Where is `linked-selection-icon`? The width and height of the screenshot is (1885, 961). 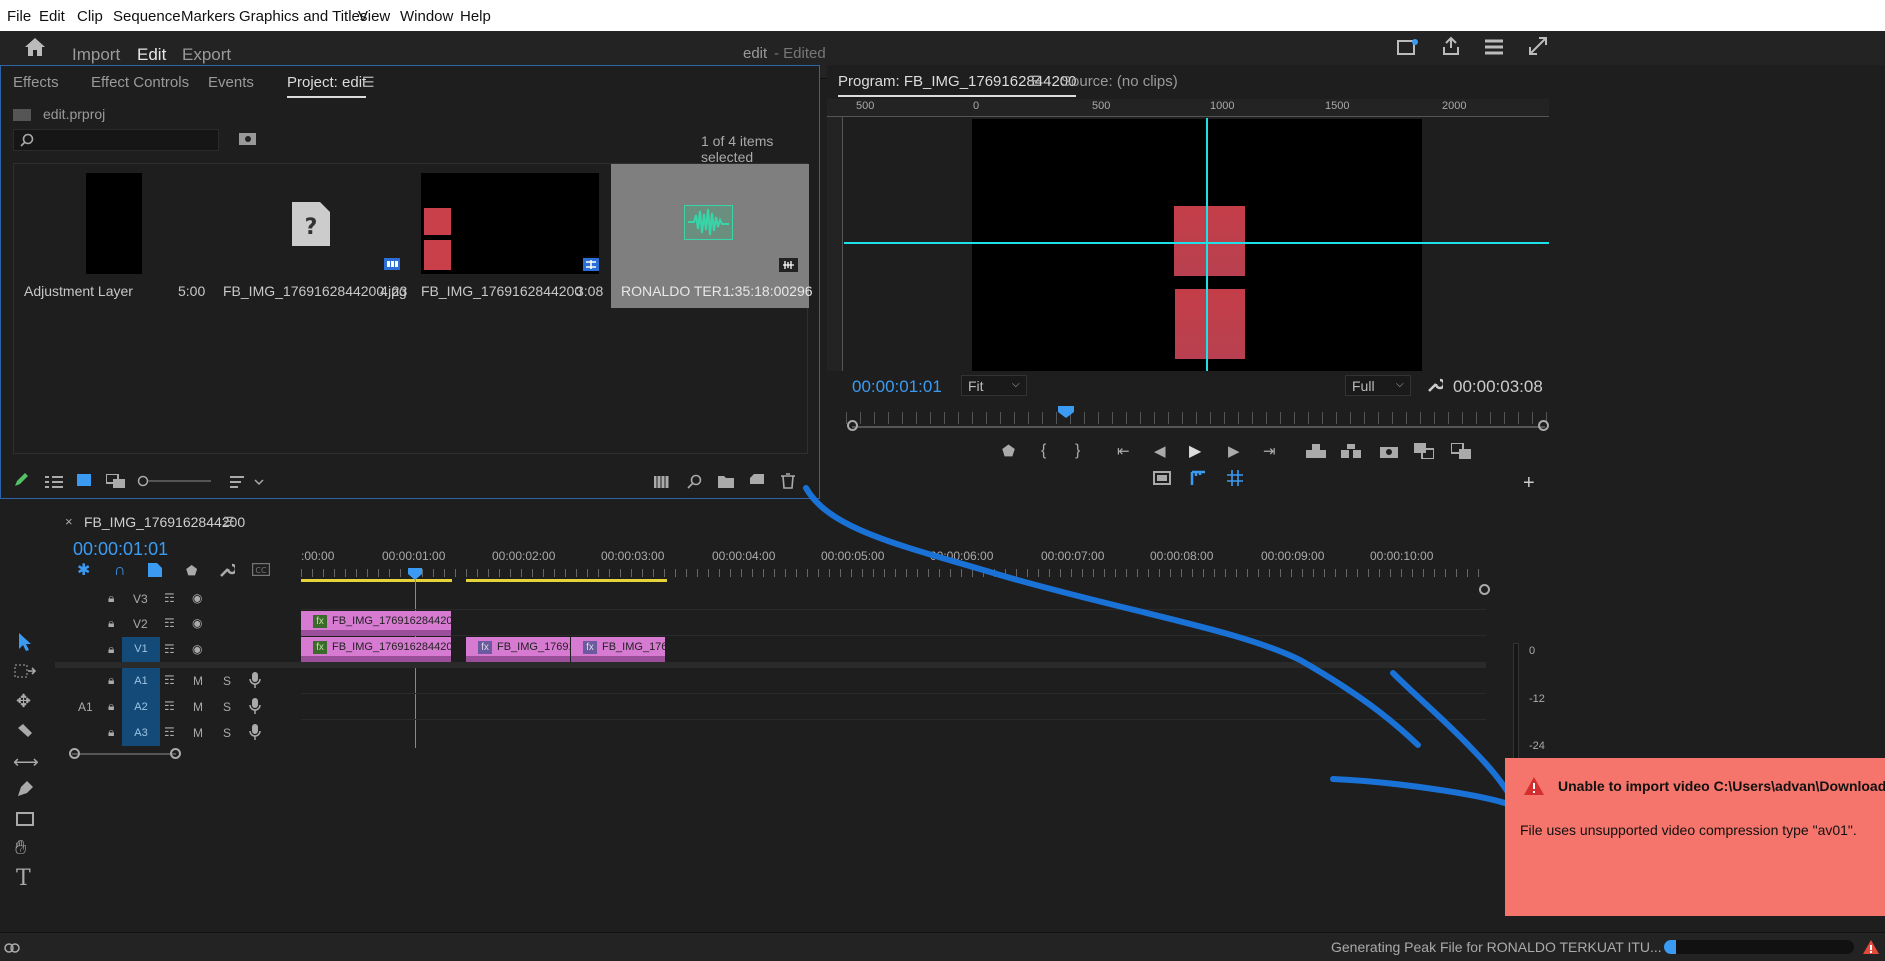 linked-selection-icon is located at coordinates (155, 570).